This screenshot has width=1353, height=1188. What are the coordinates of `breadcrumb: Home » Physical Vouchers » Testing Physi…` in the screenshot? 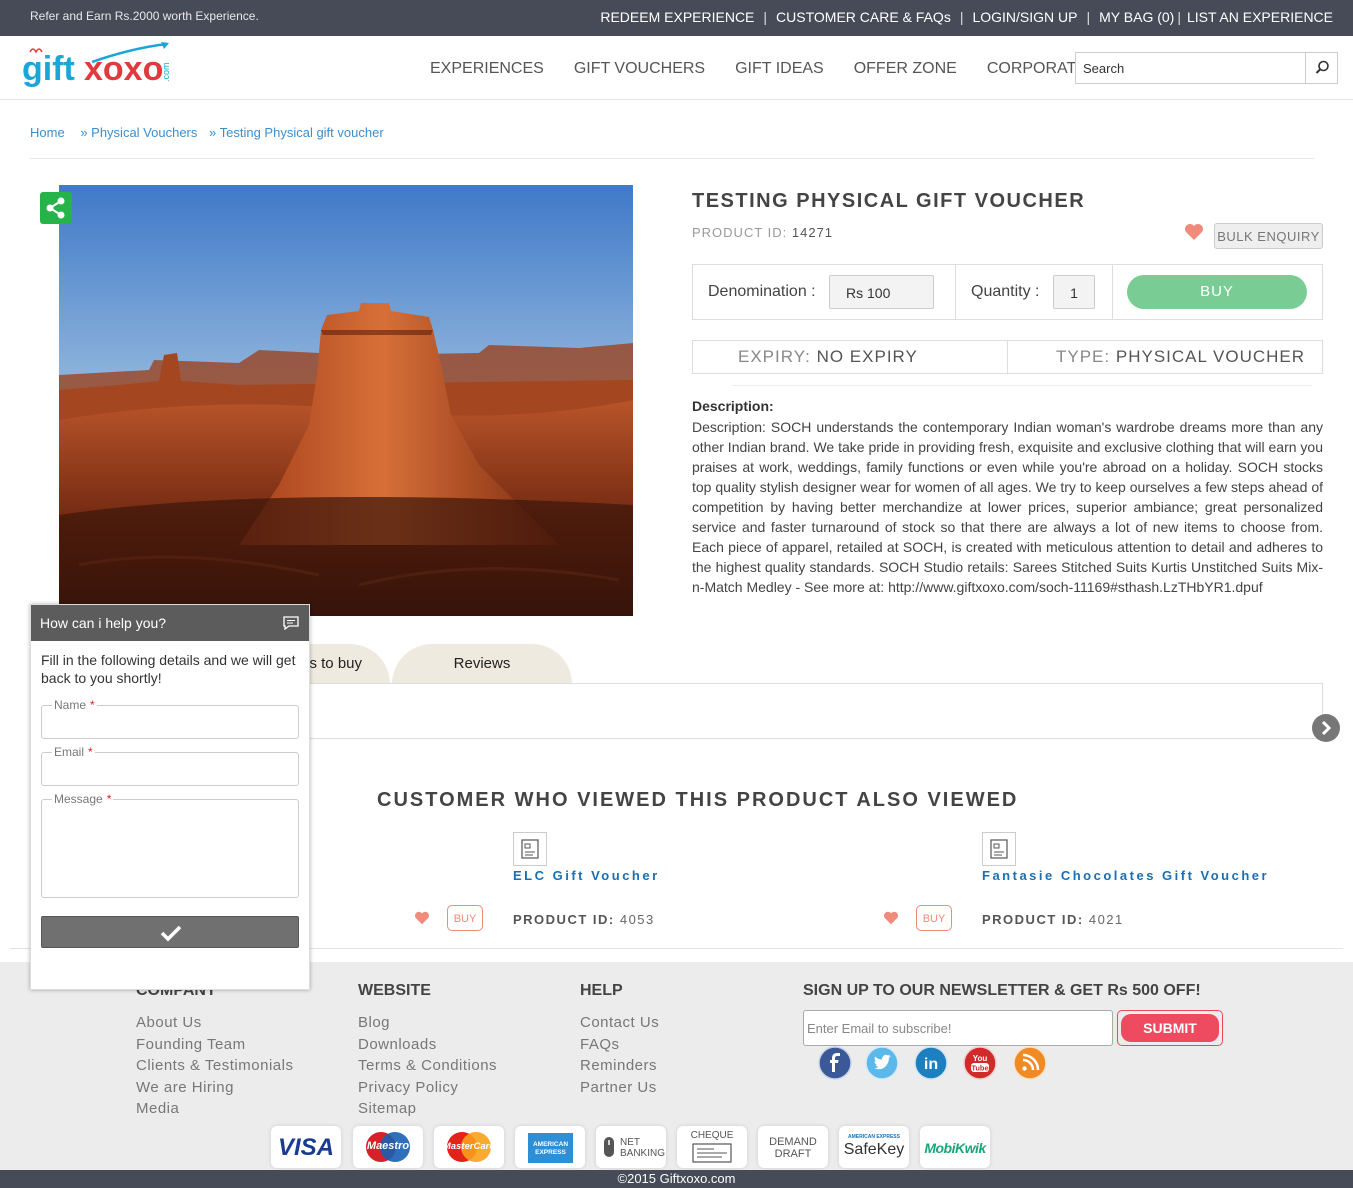 It's located at (210, 132).